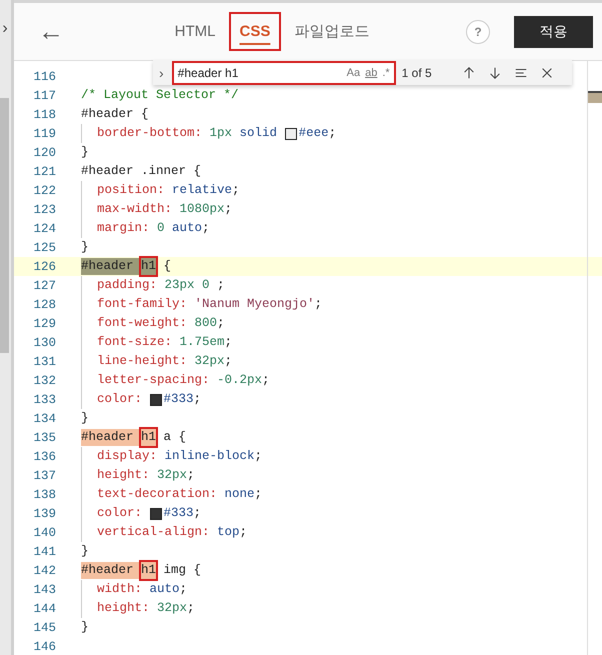 This screenshot has width=602, height=655. Describe the element at coordinates (220, 133) in the screenshot. I see `property-value: 1px` at that location.